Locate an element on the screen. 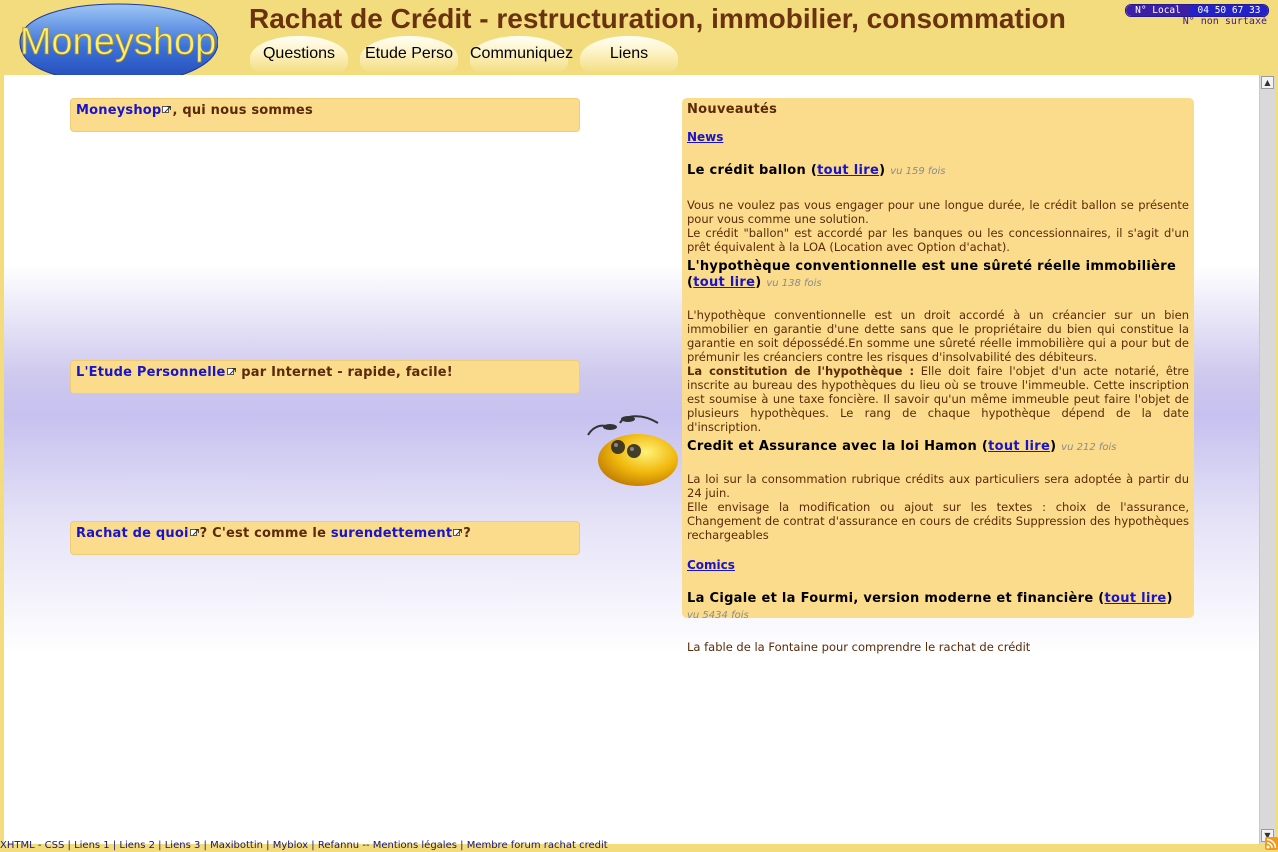 Image resolution: width=1278 pixels, height=852 pixels. surendettement-link: surendettement is located at coordinates (391, 533).